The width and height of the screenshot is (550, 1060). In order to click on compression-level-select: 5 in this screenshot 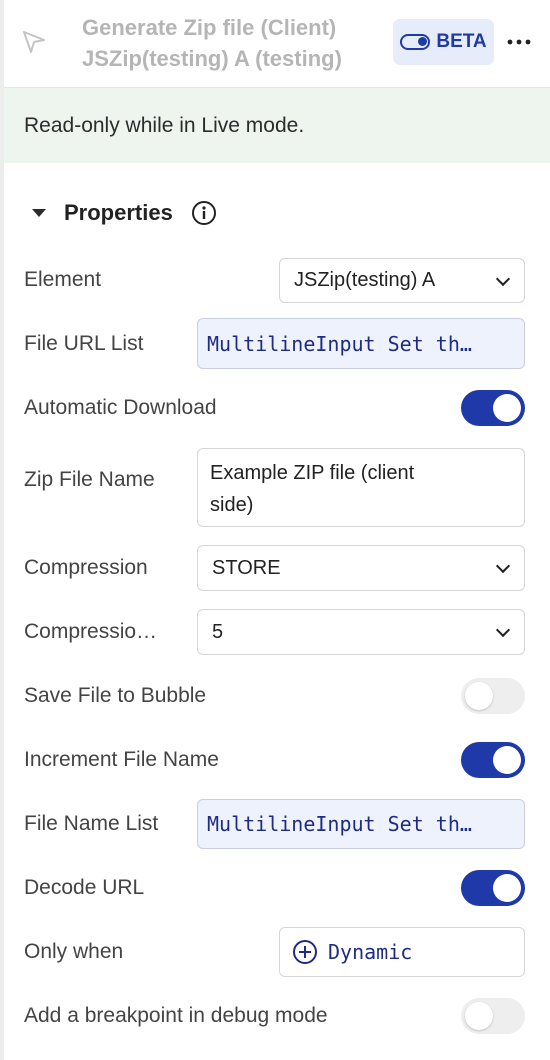, I will do `click(361, 632)`.